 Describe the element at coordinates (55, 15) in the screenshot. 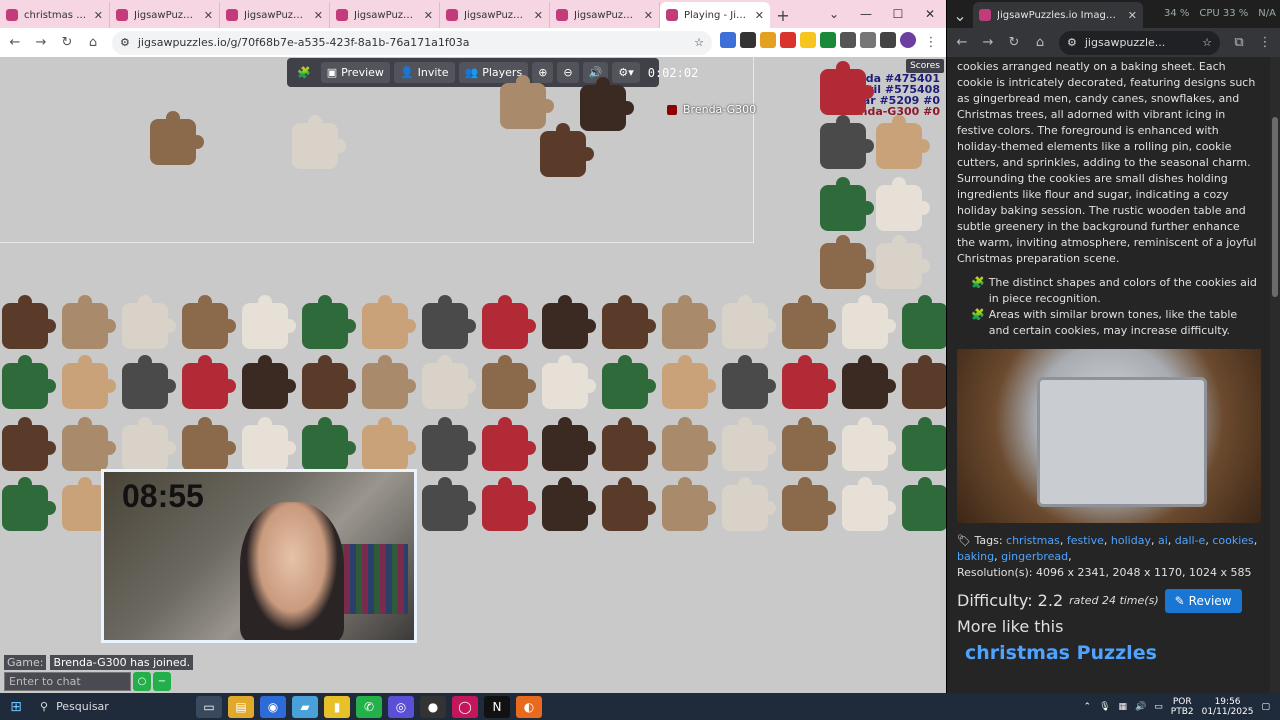

I see `tab-1: christmas Images ✕` at that location.